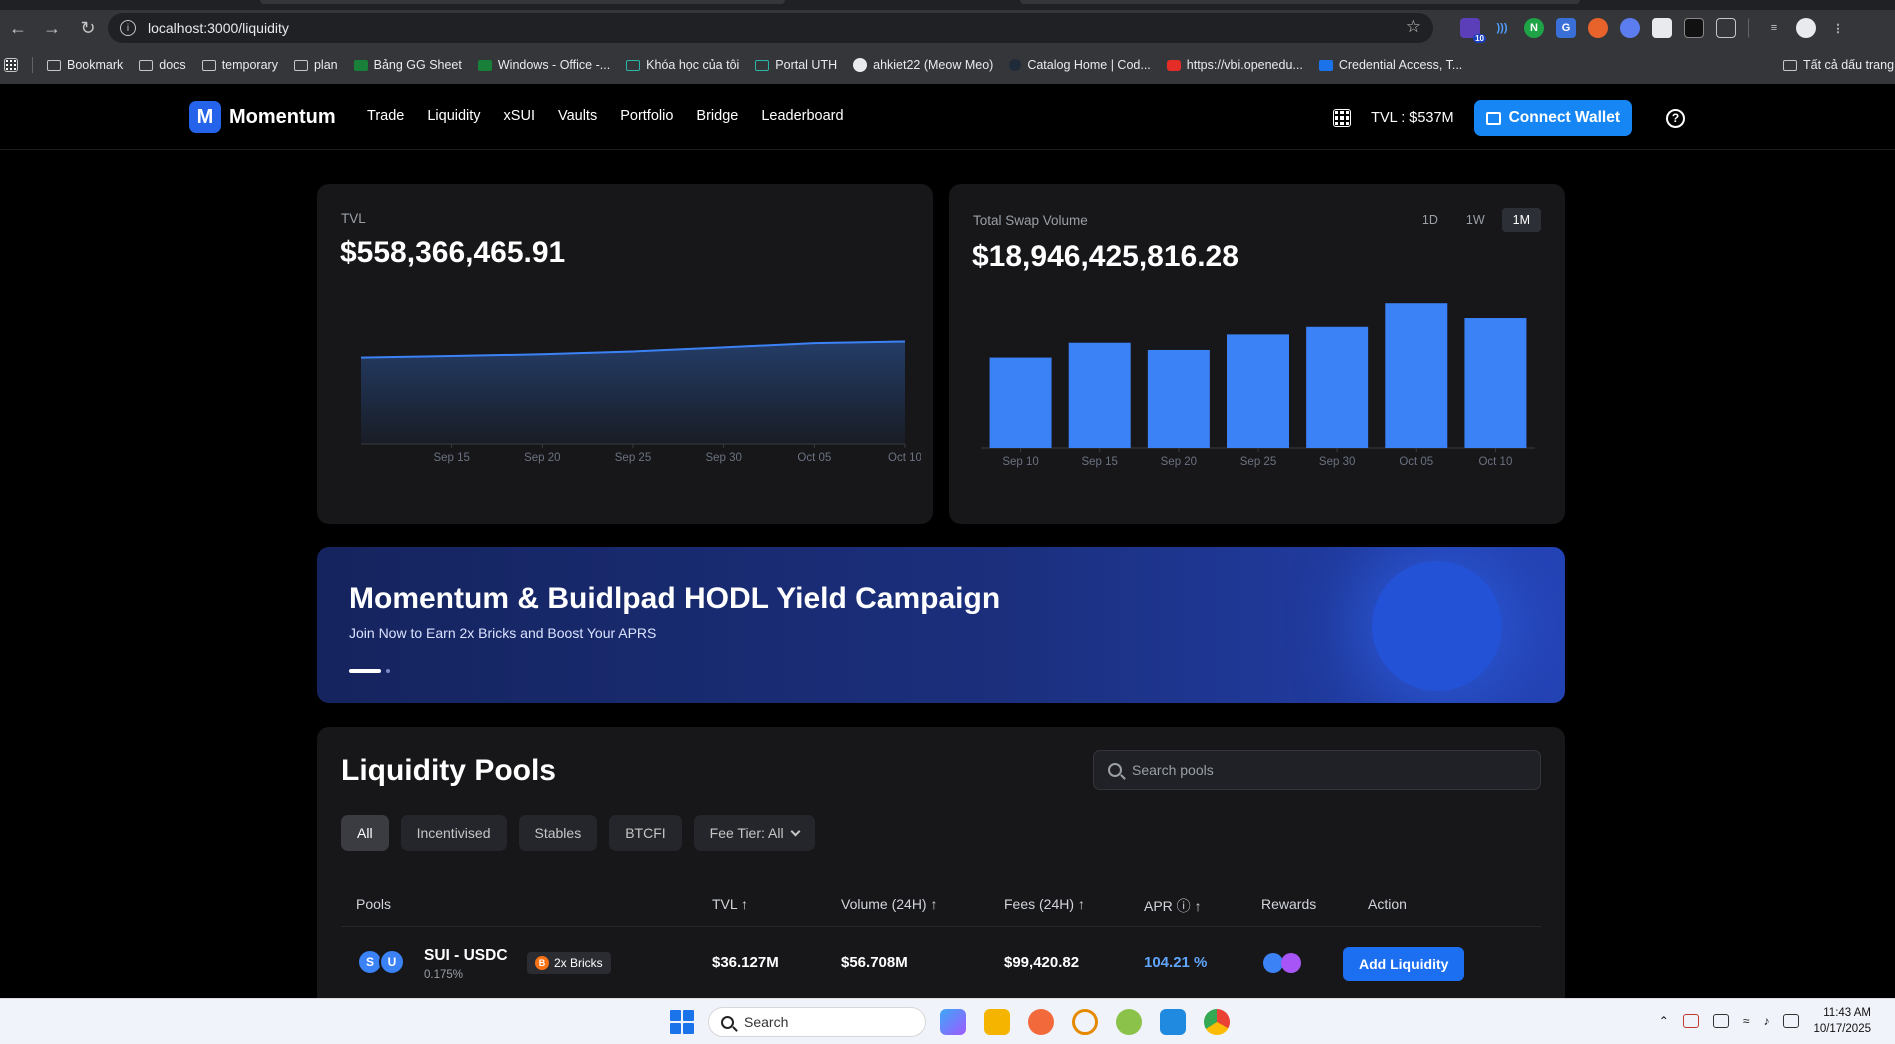 This screenshot has height=1044, width=1895. I want to click on filter-incentivised: Incentivised, so click(453, 833).